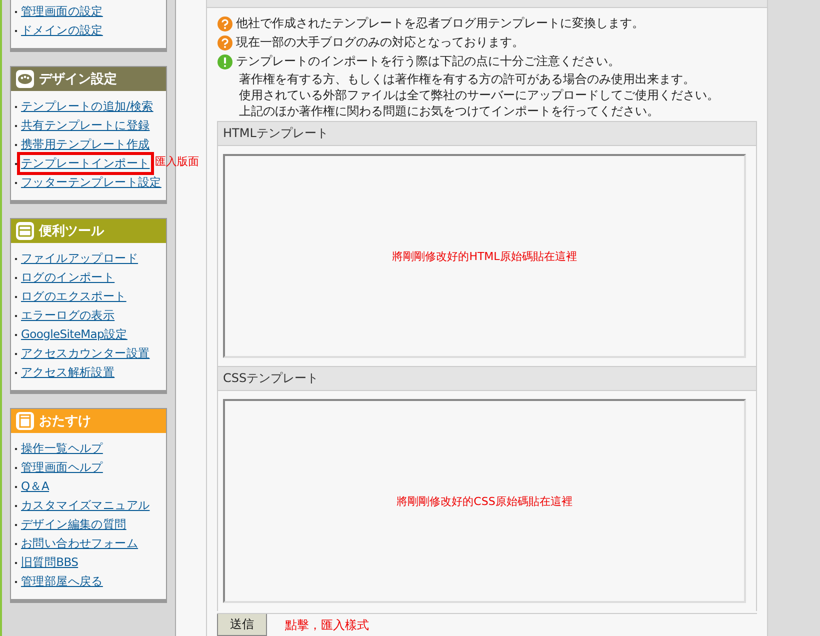  I want to click on sidebar-link: ファイルアップロード, so click(79, 258).